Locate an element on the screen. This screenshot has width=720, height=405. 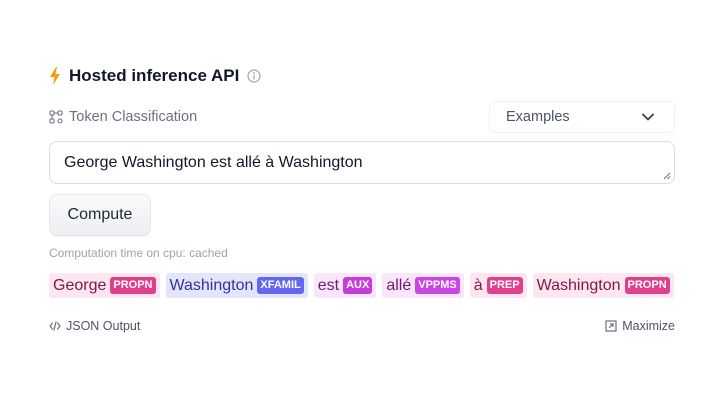
token-entity: allé VPPMS is located at coordinates (423, 285).